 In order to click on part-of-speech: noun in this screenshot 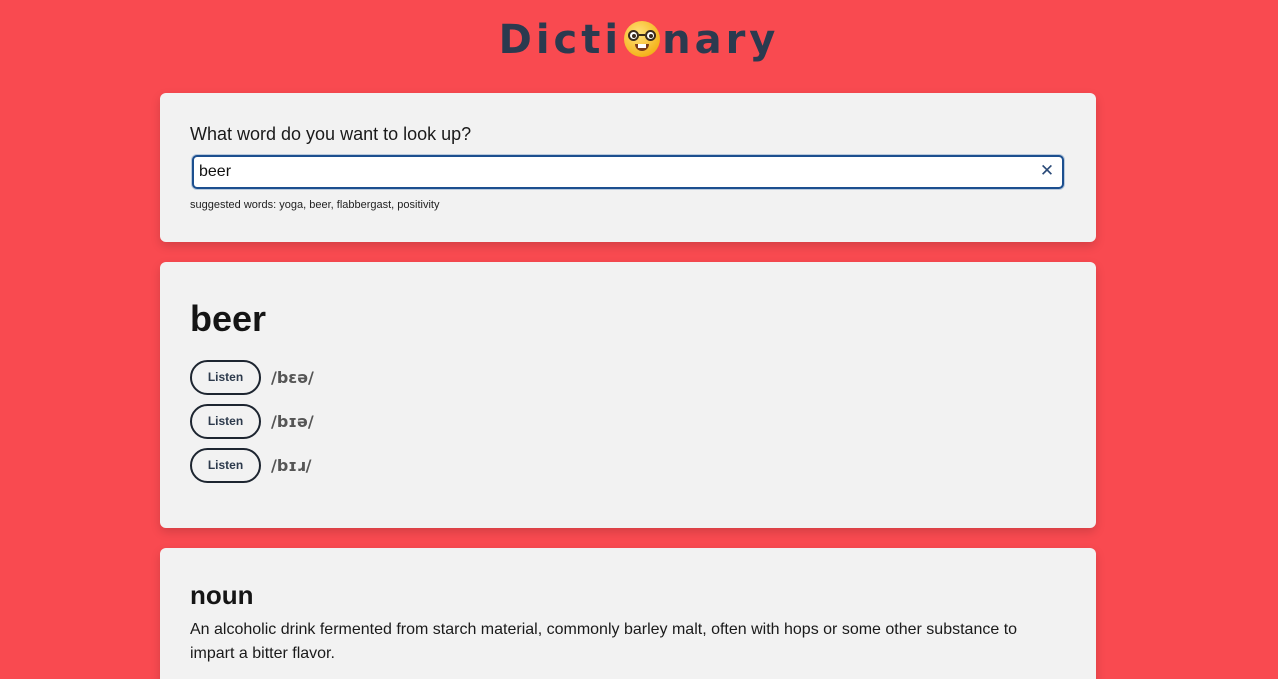, I will do `click(222, 595)`.